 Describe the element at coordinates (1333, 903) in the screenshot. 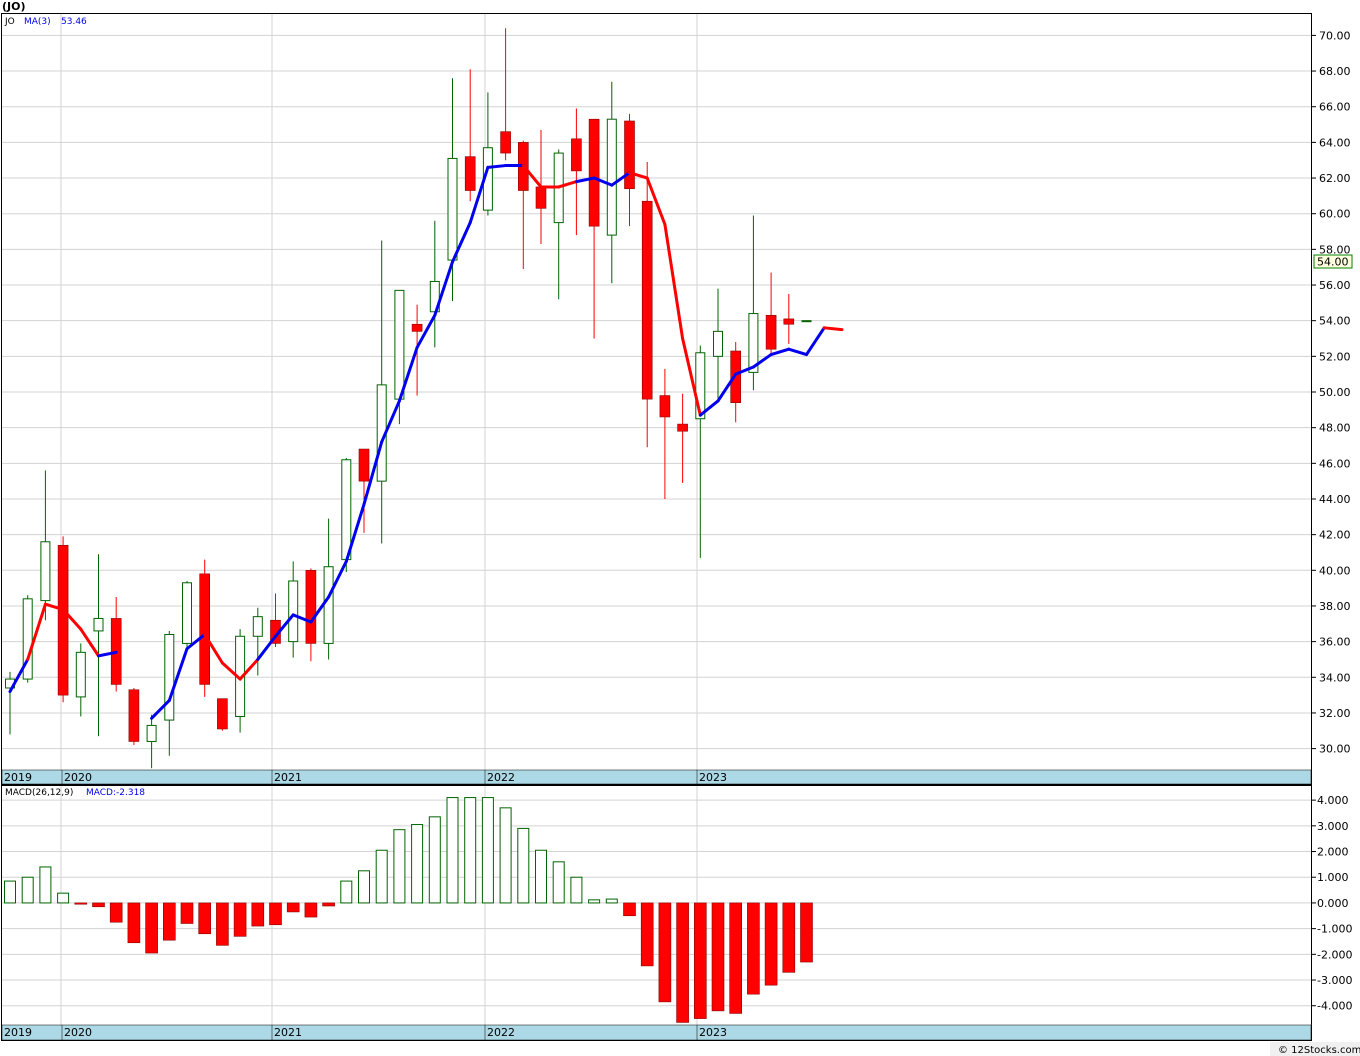

I see `macd-y-tick-label: 0.000` at that location.